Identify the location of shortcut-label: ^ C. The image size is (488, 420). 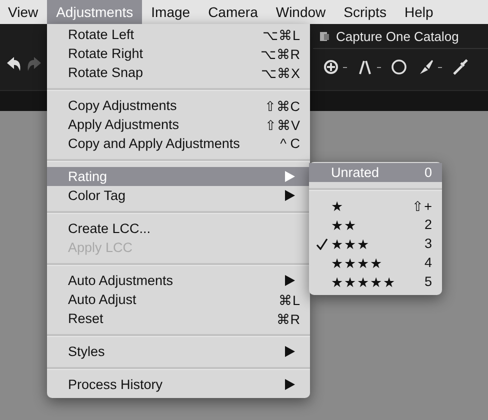
(290, 143).